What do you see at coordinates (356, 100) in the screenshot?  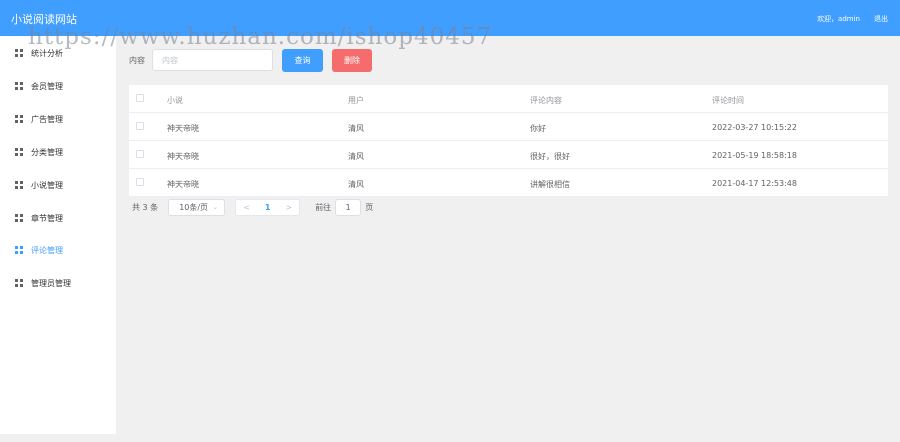 I see `column-header-user: 用户` at bounding box center [356, 100].